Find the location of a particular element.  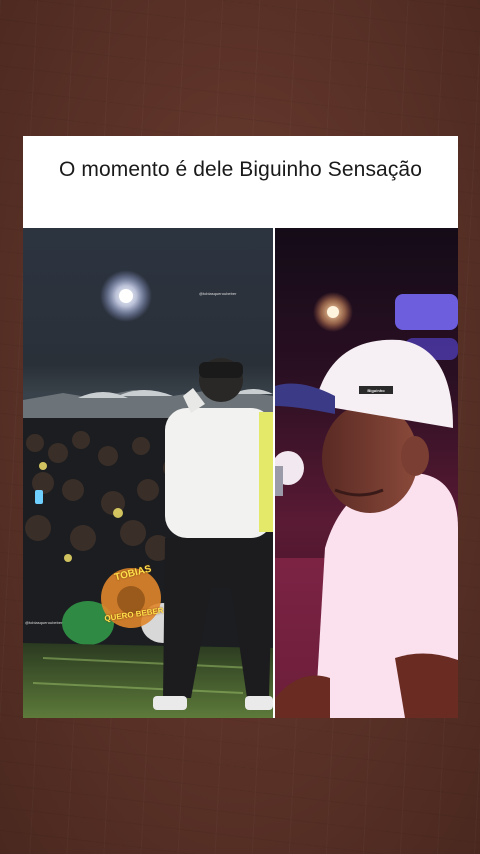

post-title: O momento é dele Biguinho Sensação is located at coordinates (240, 169).